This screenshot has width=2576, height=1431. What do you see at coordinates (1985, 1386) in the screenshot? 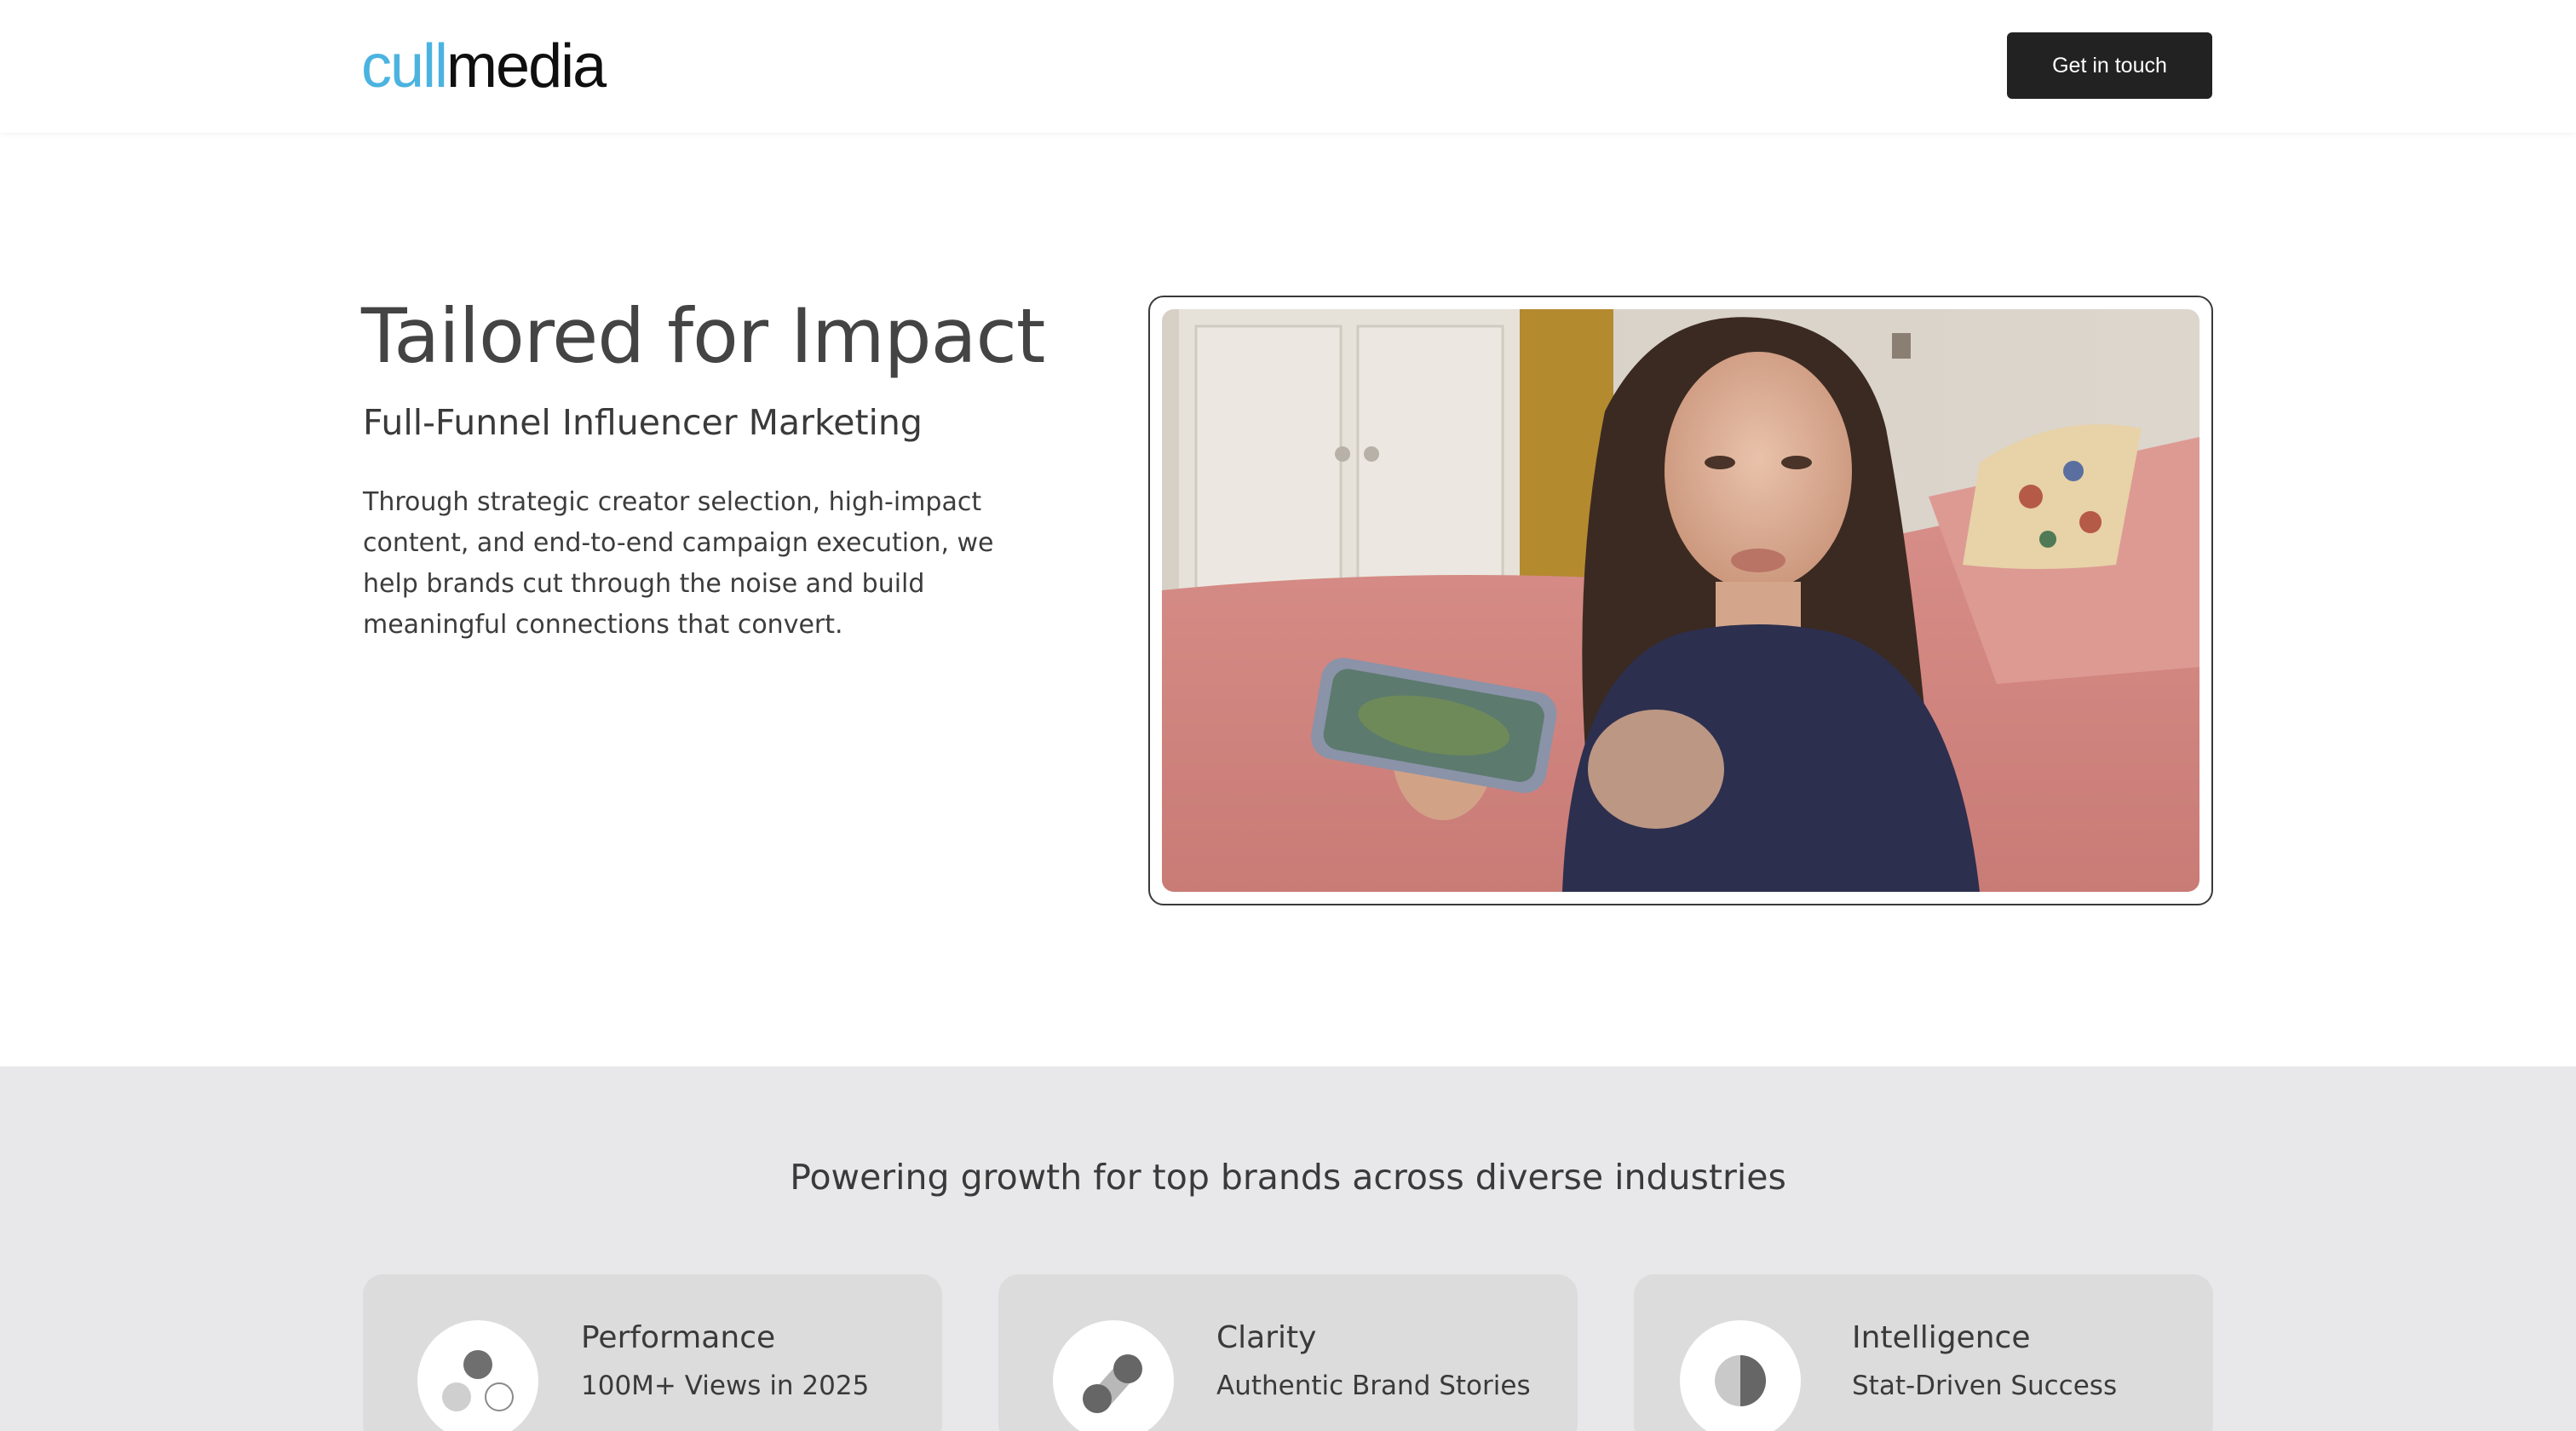
I see `stat-card-subtitle: Stat-Driven Success` at bounding box center [1985, 1386].